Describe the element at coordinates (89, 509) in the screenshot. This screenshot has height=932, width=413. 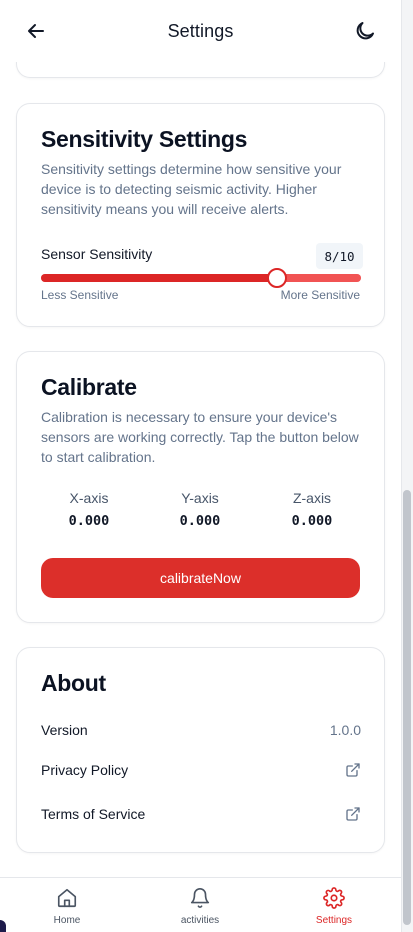
I see `x-axis-readout: X-axis 0.000` at that location.